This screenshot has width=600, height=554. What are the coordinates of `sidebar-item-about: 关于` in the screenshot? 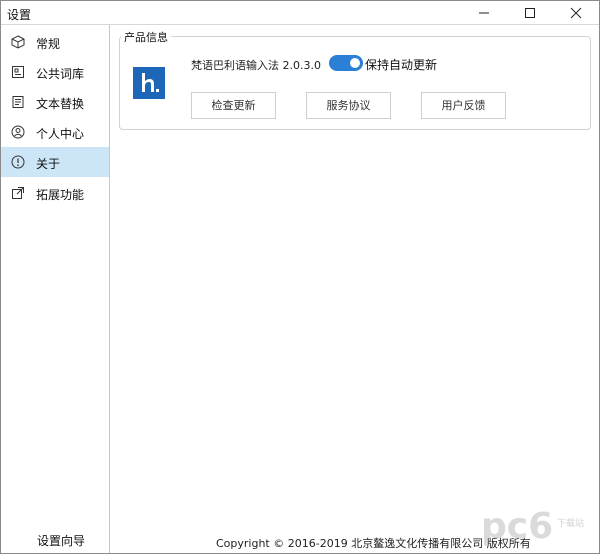 It's located at (55, 162).